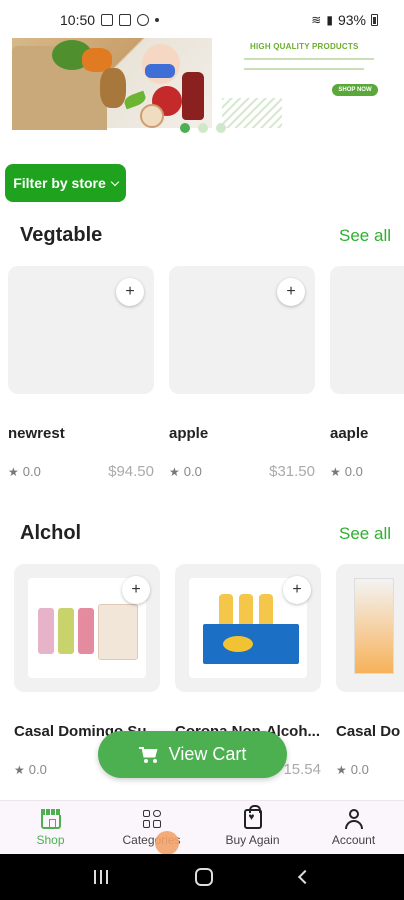 The image size is (404, 900). Describe the element at coordinates (51, 533) in the screenshot. I see `section-title: Alchol` at that location.